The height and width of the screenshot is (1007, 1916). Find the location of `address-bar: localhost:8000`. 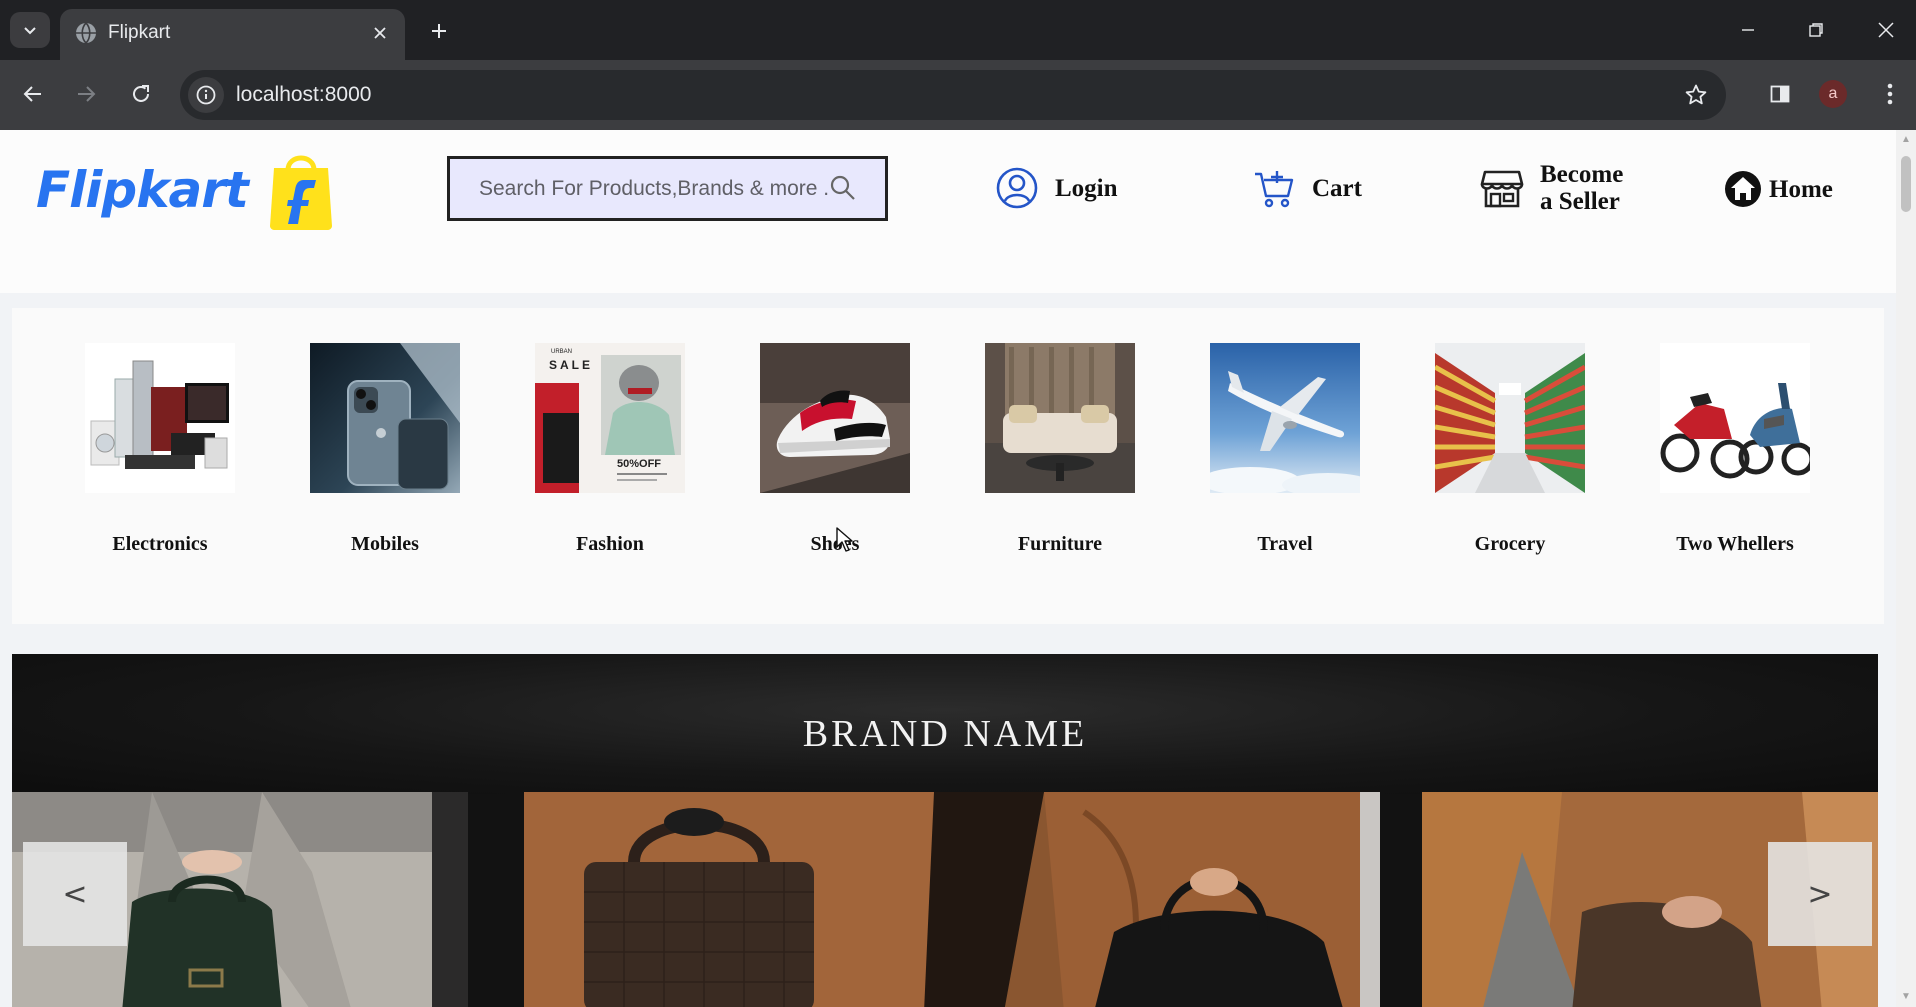

address-bar: localhost:8000 is located at coordinates (953, 95).